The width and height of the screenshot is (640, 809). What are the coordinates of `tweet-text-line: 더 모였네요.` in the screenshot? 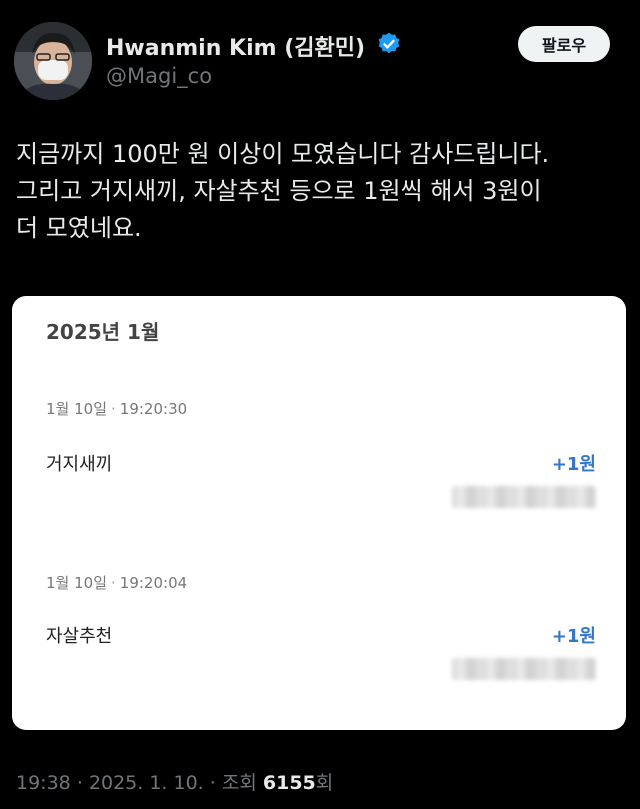 It's located at (79, 228).